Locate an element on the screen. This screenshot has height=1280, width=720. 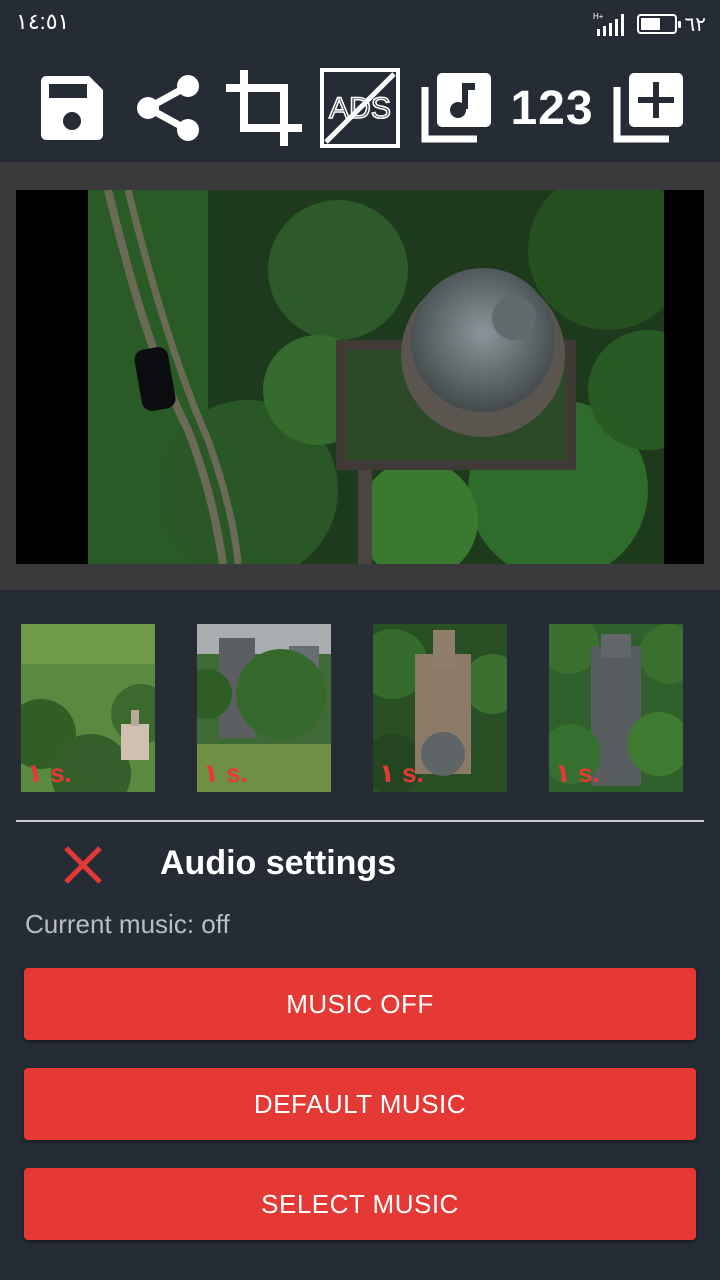
close-icon is located at coordinates (83, 865).